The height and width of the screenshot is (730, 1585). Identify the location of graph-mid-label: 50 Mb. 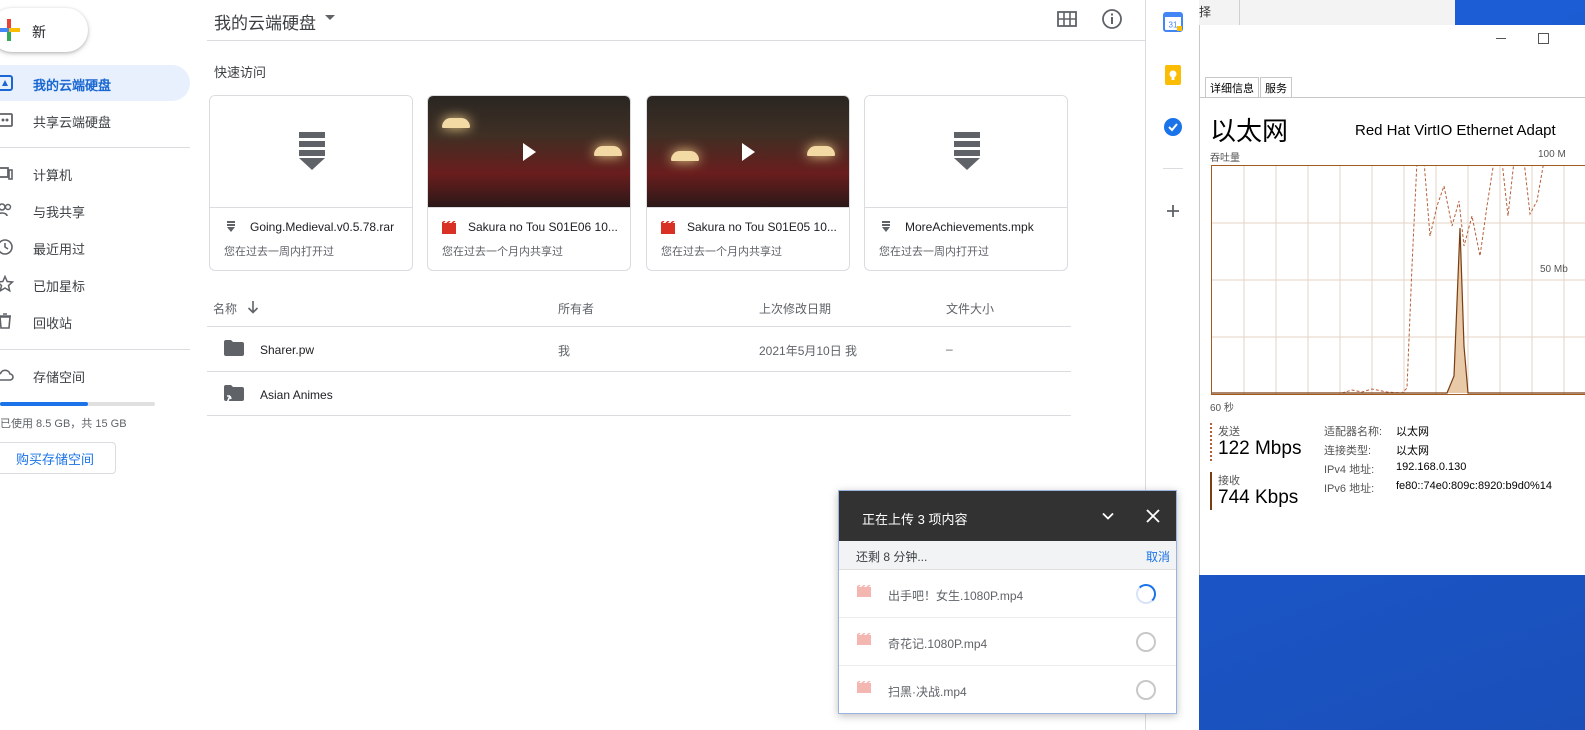
(1554, 269).